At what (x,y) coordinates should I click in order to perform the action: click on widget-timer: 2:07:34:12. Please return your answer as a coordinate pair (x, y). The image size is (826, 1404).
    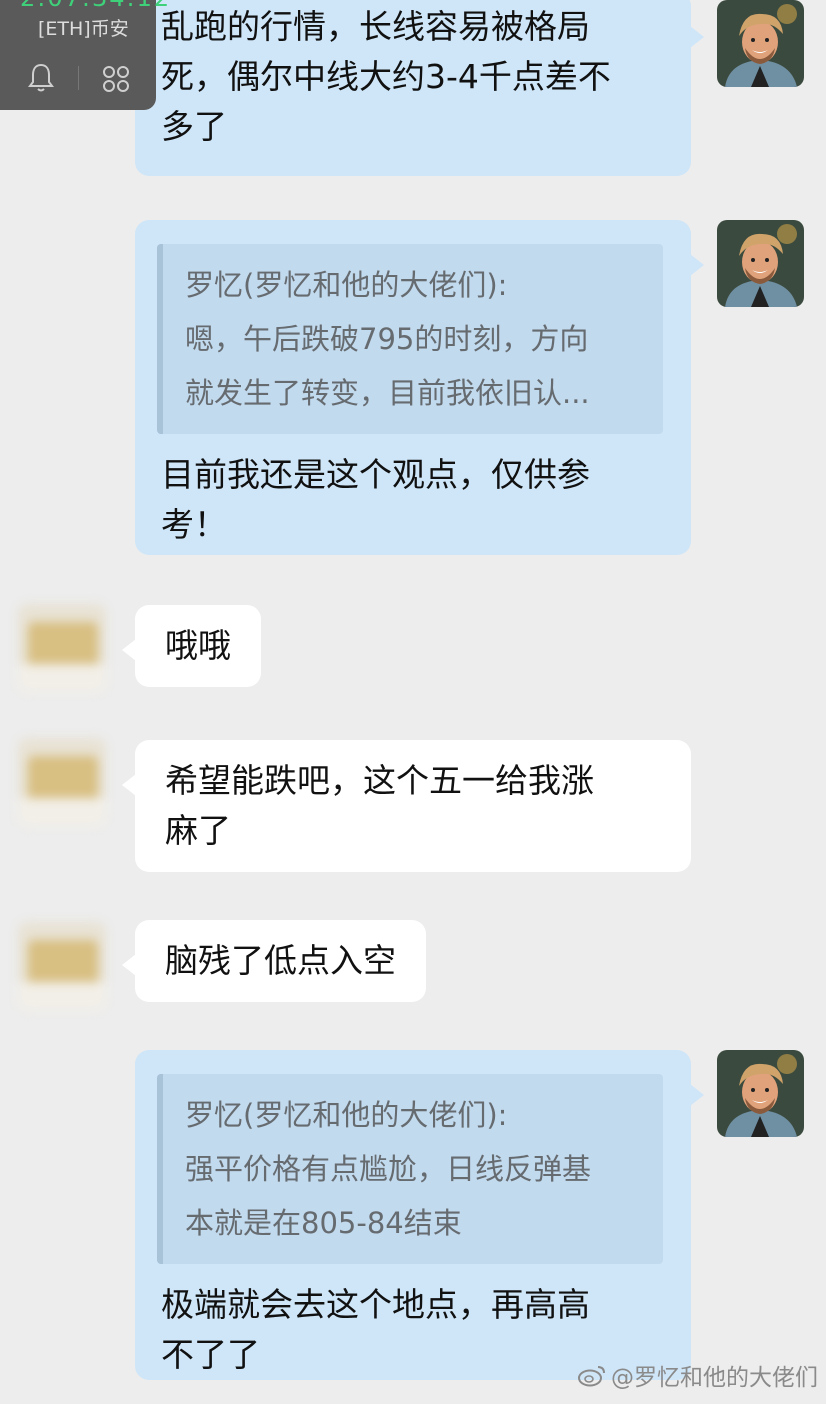
    Looking at the image, I should click on (95, 6).